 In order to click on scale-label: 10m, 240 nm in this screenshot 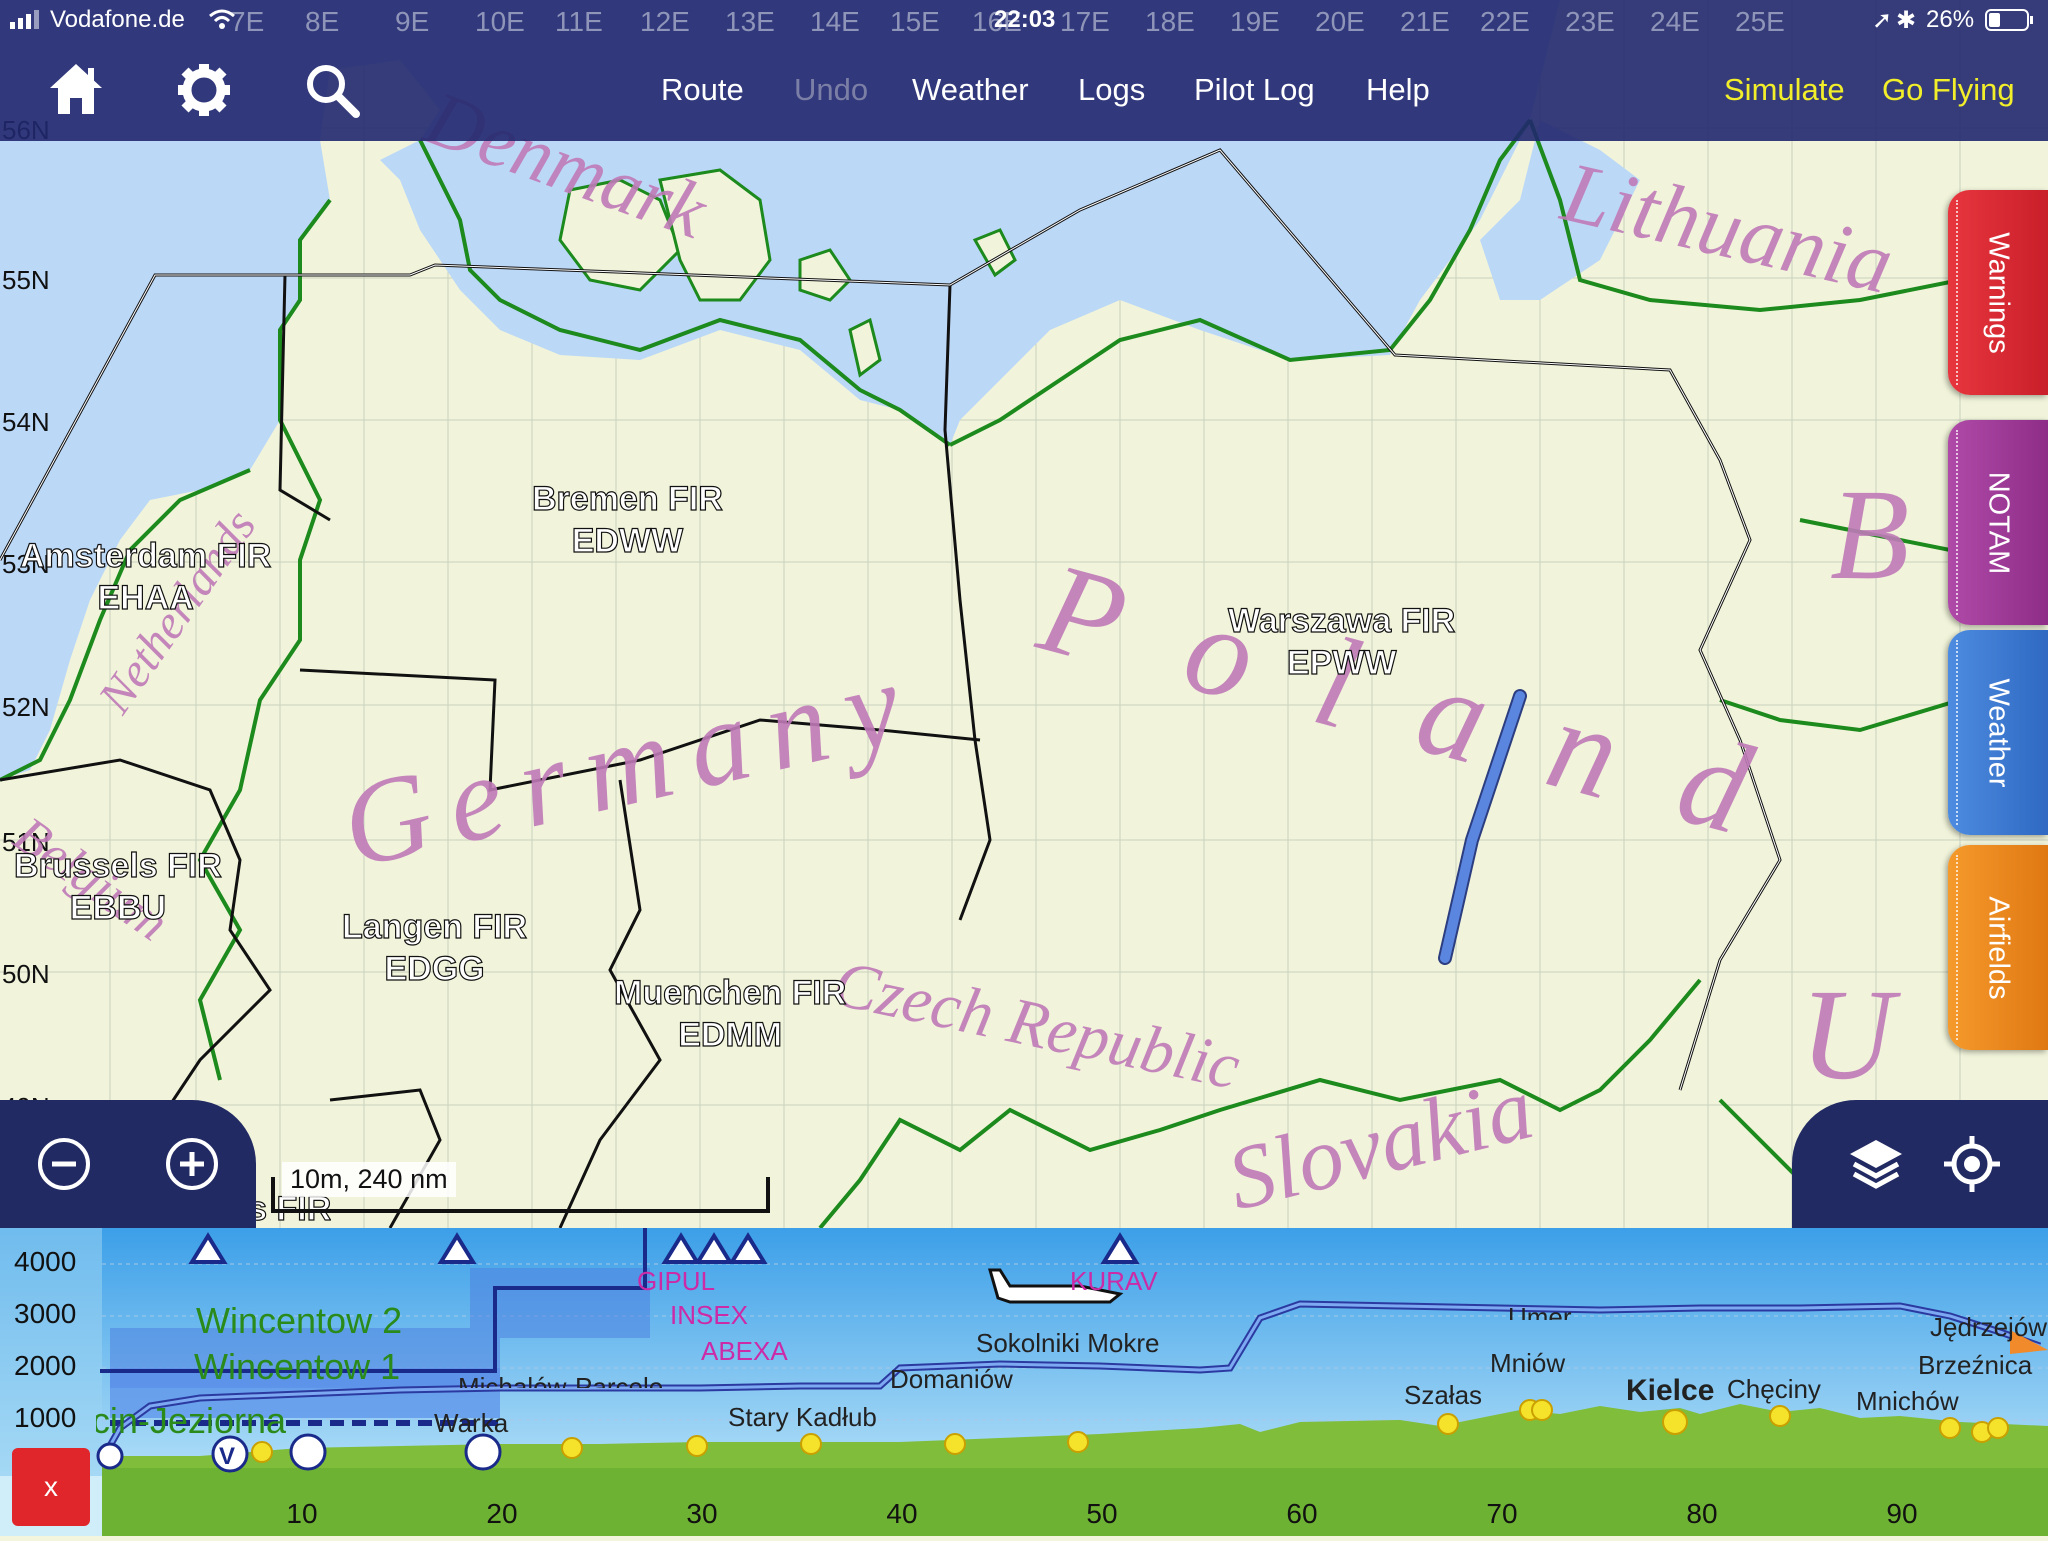, I will do `click(369, 1179)`.